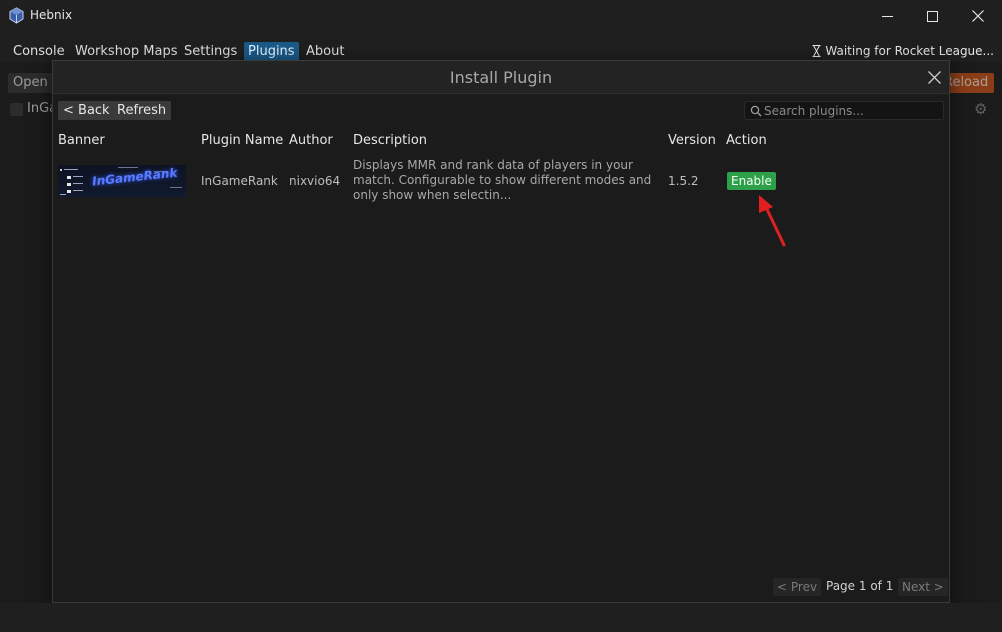 Image resolution: width=1002 pixels, height=632 pixels. What do you see at coordinates (390, 140) in the screenshot?
I see `col-description: Description` at bounding box center [390, 140].